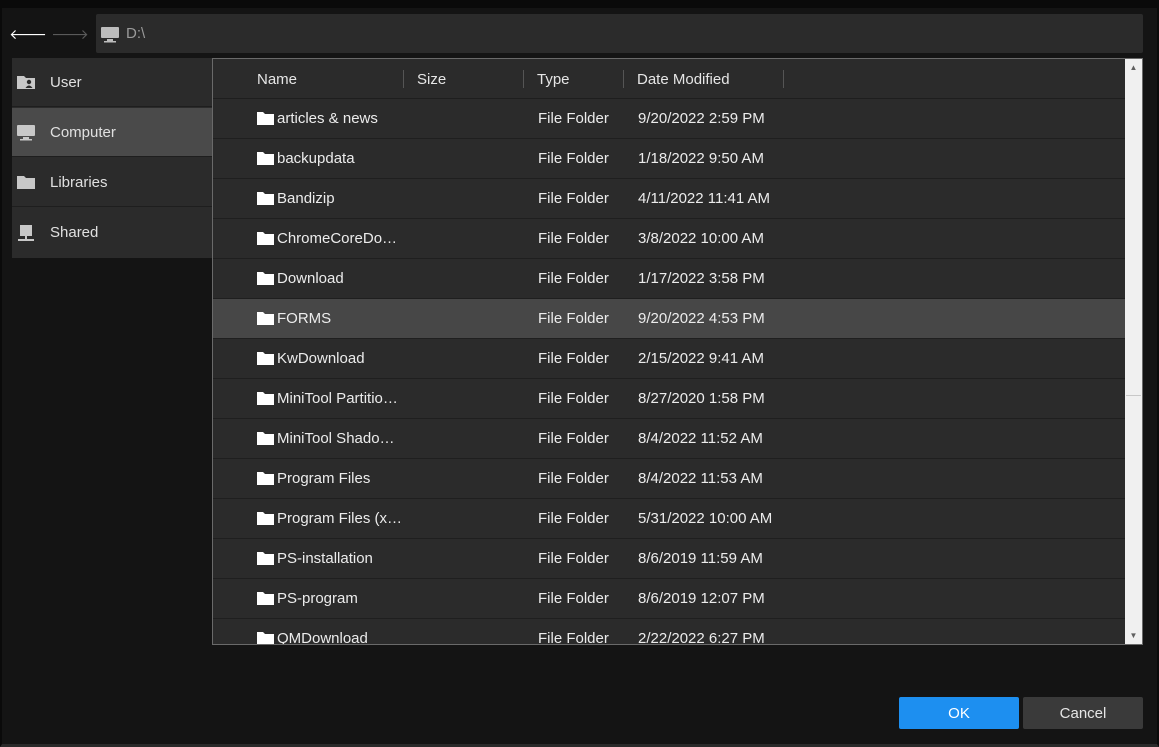 The image size is (1159, 747). What do you see at coordinates (701, 398) in the screenshot?
I see `file-date-modified: 8/27/2020 1:58 PM` at bounding box center [701, 398].